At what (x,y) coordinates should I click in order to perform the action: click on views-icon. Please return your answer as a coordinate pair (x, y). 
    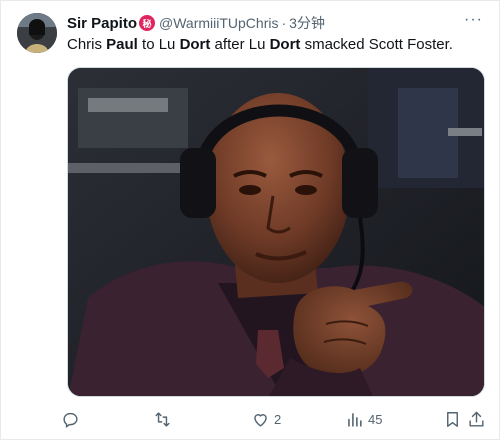
    Looking at the image, I should click on (355, 419).